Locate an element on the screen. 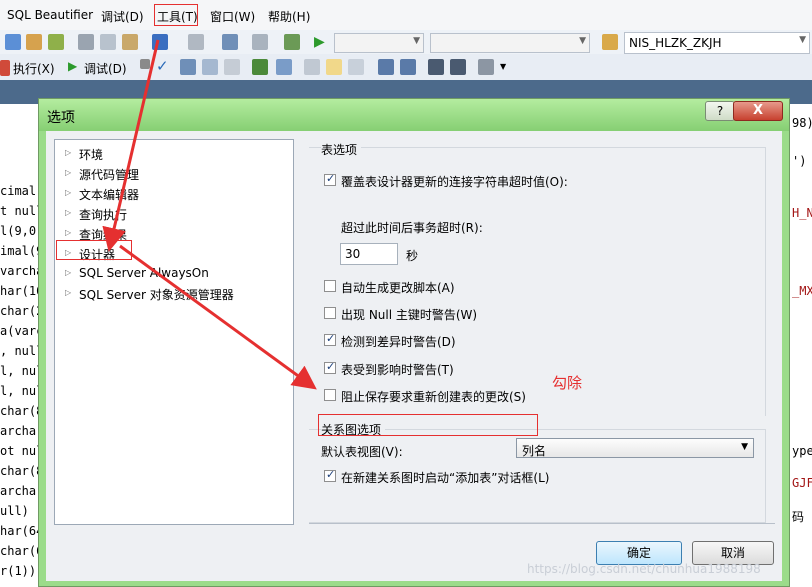 This screenshot has width=812, height=587. arrow-tools-to-designers is located at coordinates (131, 145).